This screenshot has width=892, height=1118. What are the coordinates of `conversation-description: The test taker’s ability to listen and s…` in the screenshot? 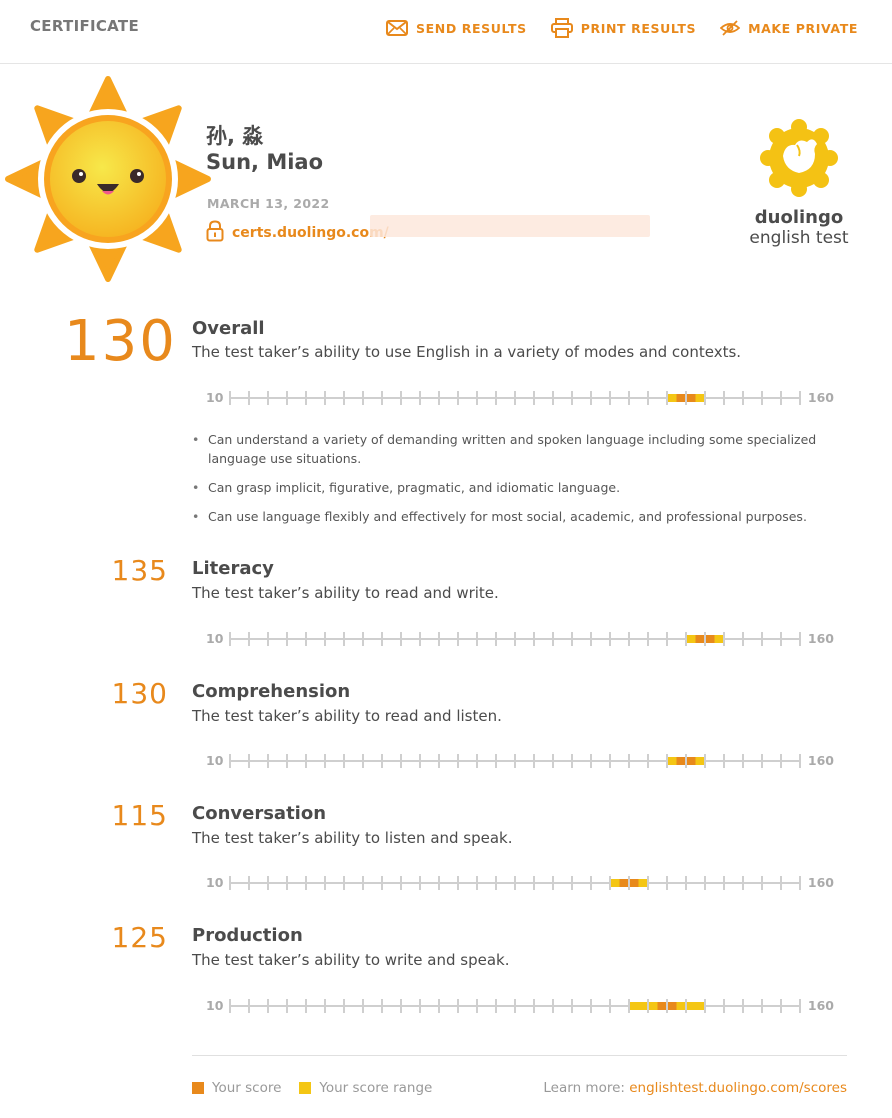 It's located at (352, 838).